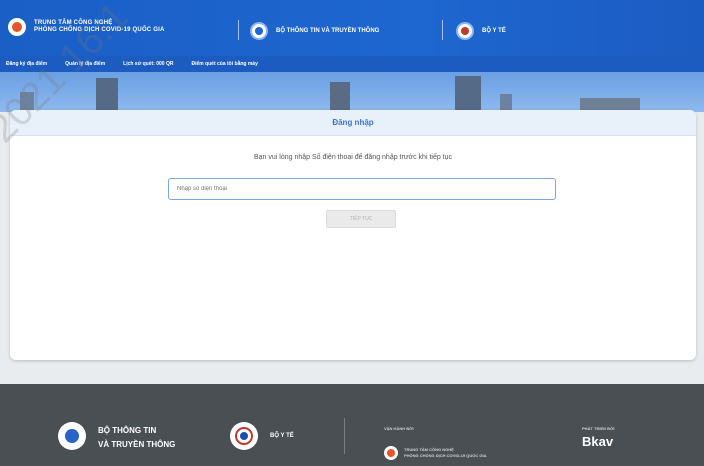 Image resolution: width=704 pixels, height=466 pixels. I want to click on skyline-banner, so click(352, 92).